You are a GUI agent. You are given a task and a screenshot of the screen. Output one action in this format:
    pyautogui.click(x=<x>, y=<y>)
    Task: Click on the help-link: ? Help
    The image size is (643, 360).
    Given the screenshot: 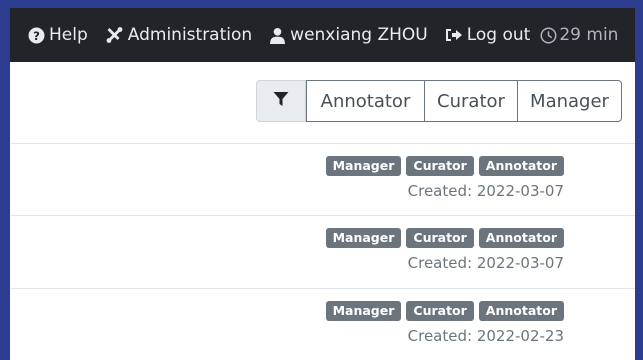 What is the action you would take?
    pyautogui.click(x=58, y=35)
    